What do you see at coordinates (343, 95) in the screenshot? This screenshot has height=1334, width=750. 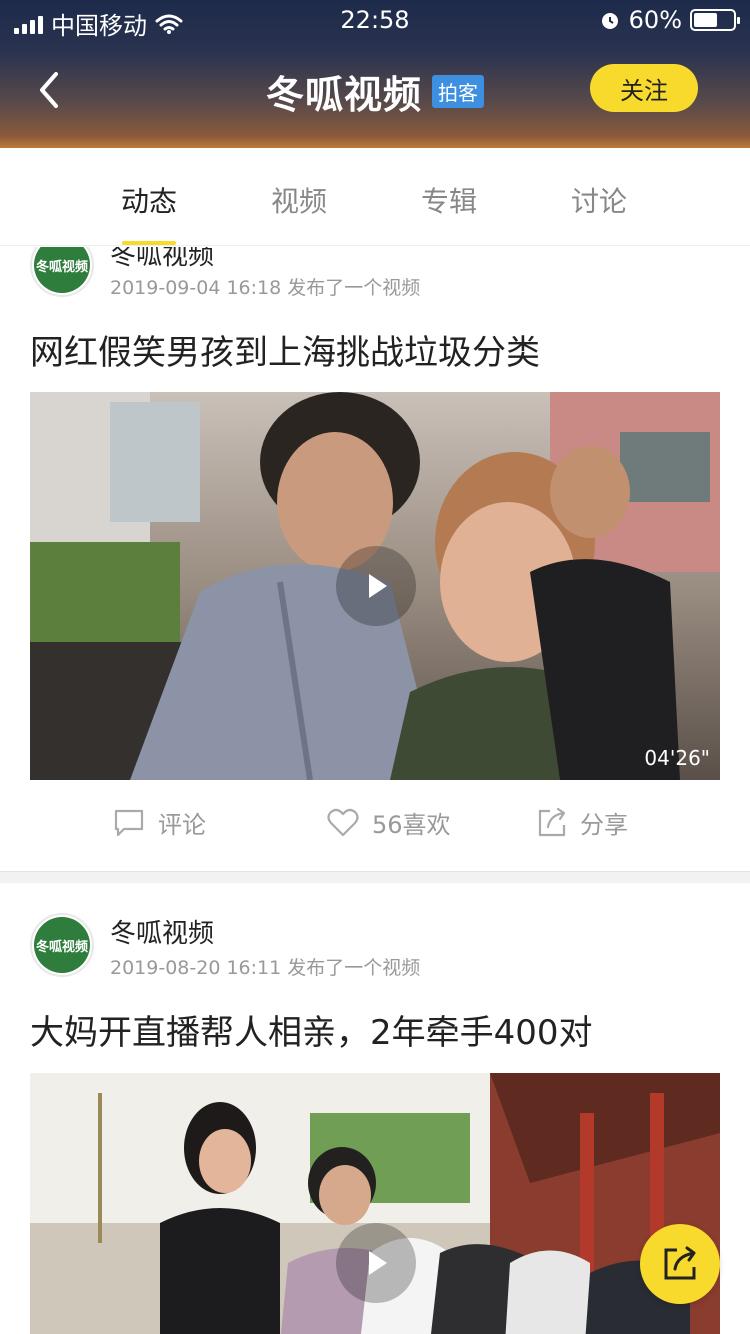 I see `page-title: 冬呱视频` at bounding box center [343, 95].